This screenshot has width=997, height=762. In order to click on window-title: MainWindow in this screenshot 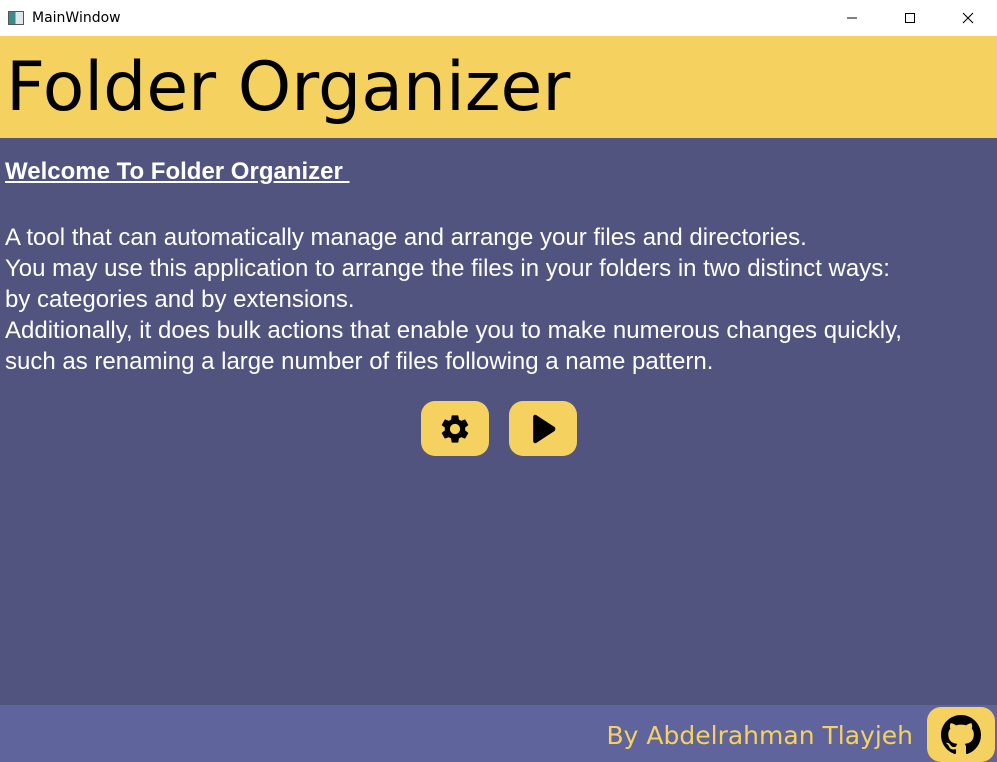, I will do `click(76, 18)`.